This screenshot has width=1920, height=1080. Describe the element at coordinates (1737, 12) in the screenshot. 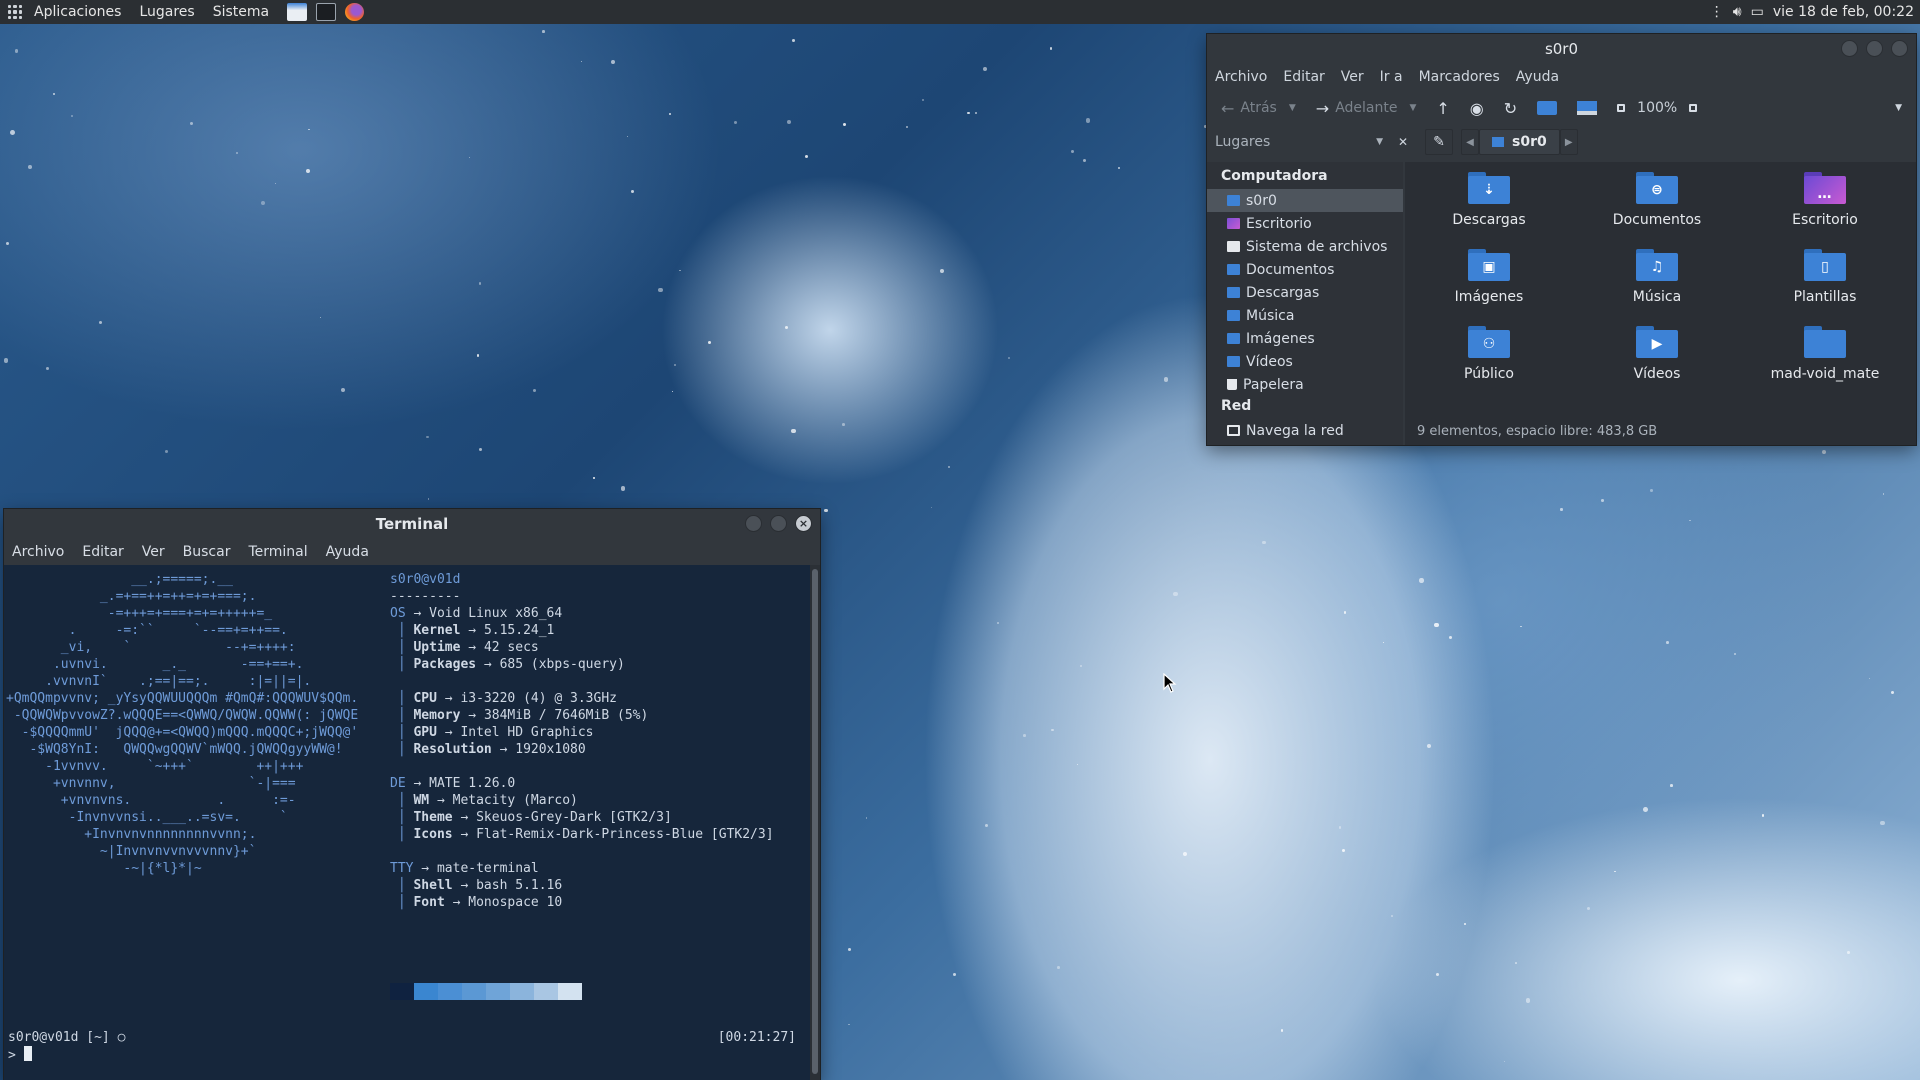

I see `volume-icon: 🔊︎` at that location.